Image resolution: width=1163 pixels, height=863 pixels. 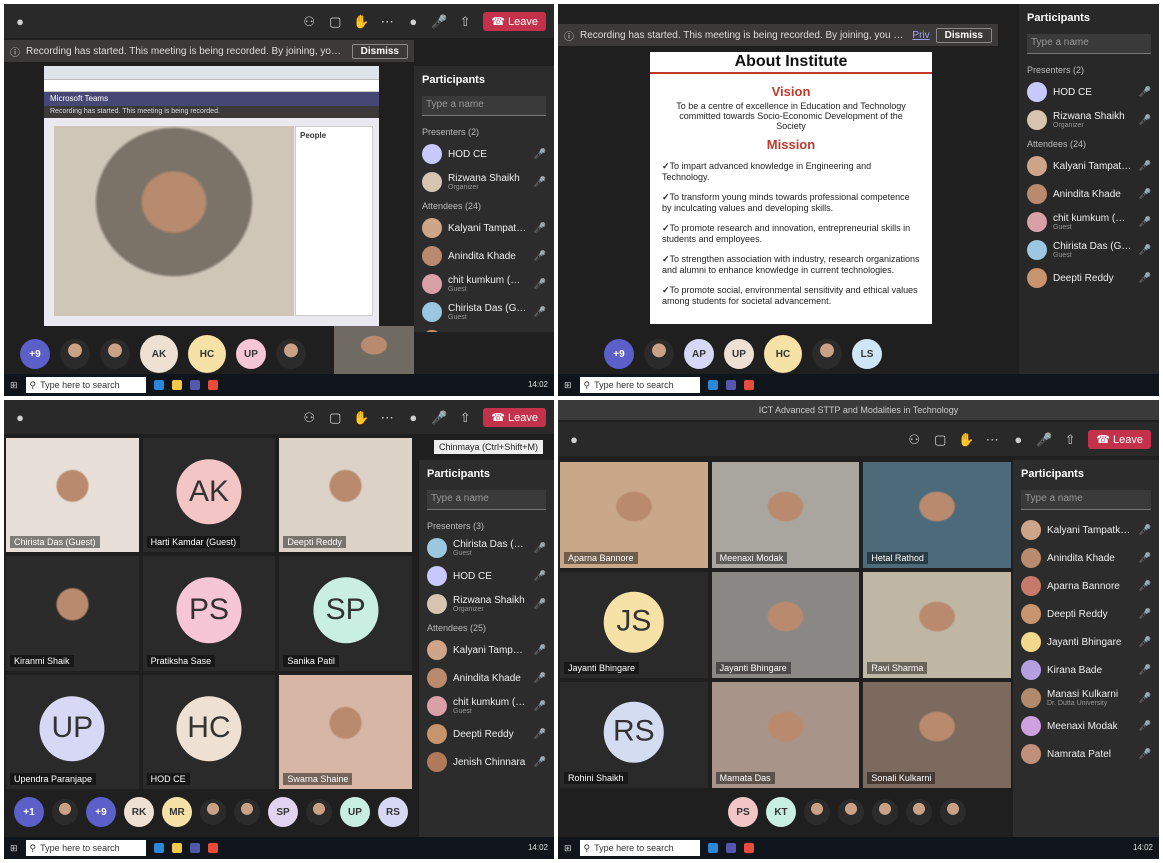 What do you see at coordinates (283, 812) in the screenshot?
I see `participant-avatar: SP` at bounding box center [283, 812].